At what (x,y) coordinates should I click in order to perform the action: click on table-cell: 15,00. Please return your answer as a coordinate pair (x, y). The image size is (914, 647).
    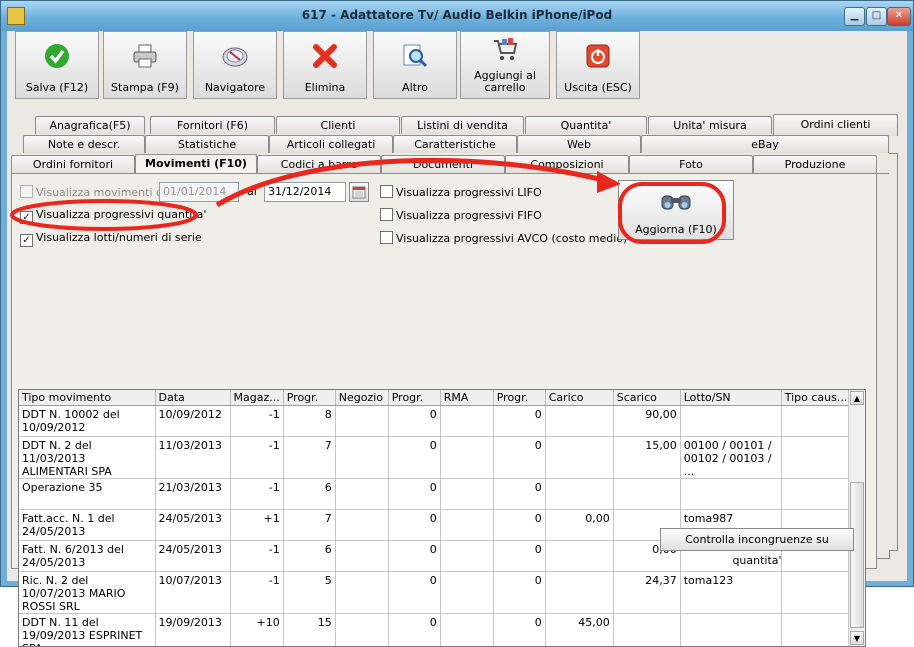
    Looking at the image, I should click on (646, 458).